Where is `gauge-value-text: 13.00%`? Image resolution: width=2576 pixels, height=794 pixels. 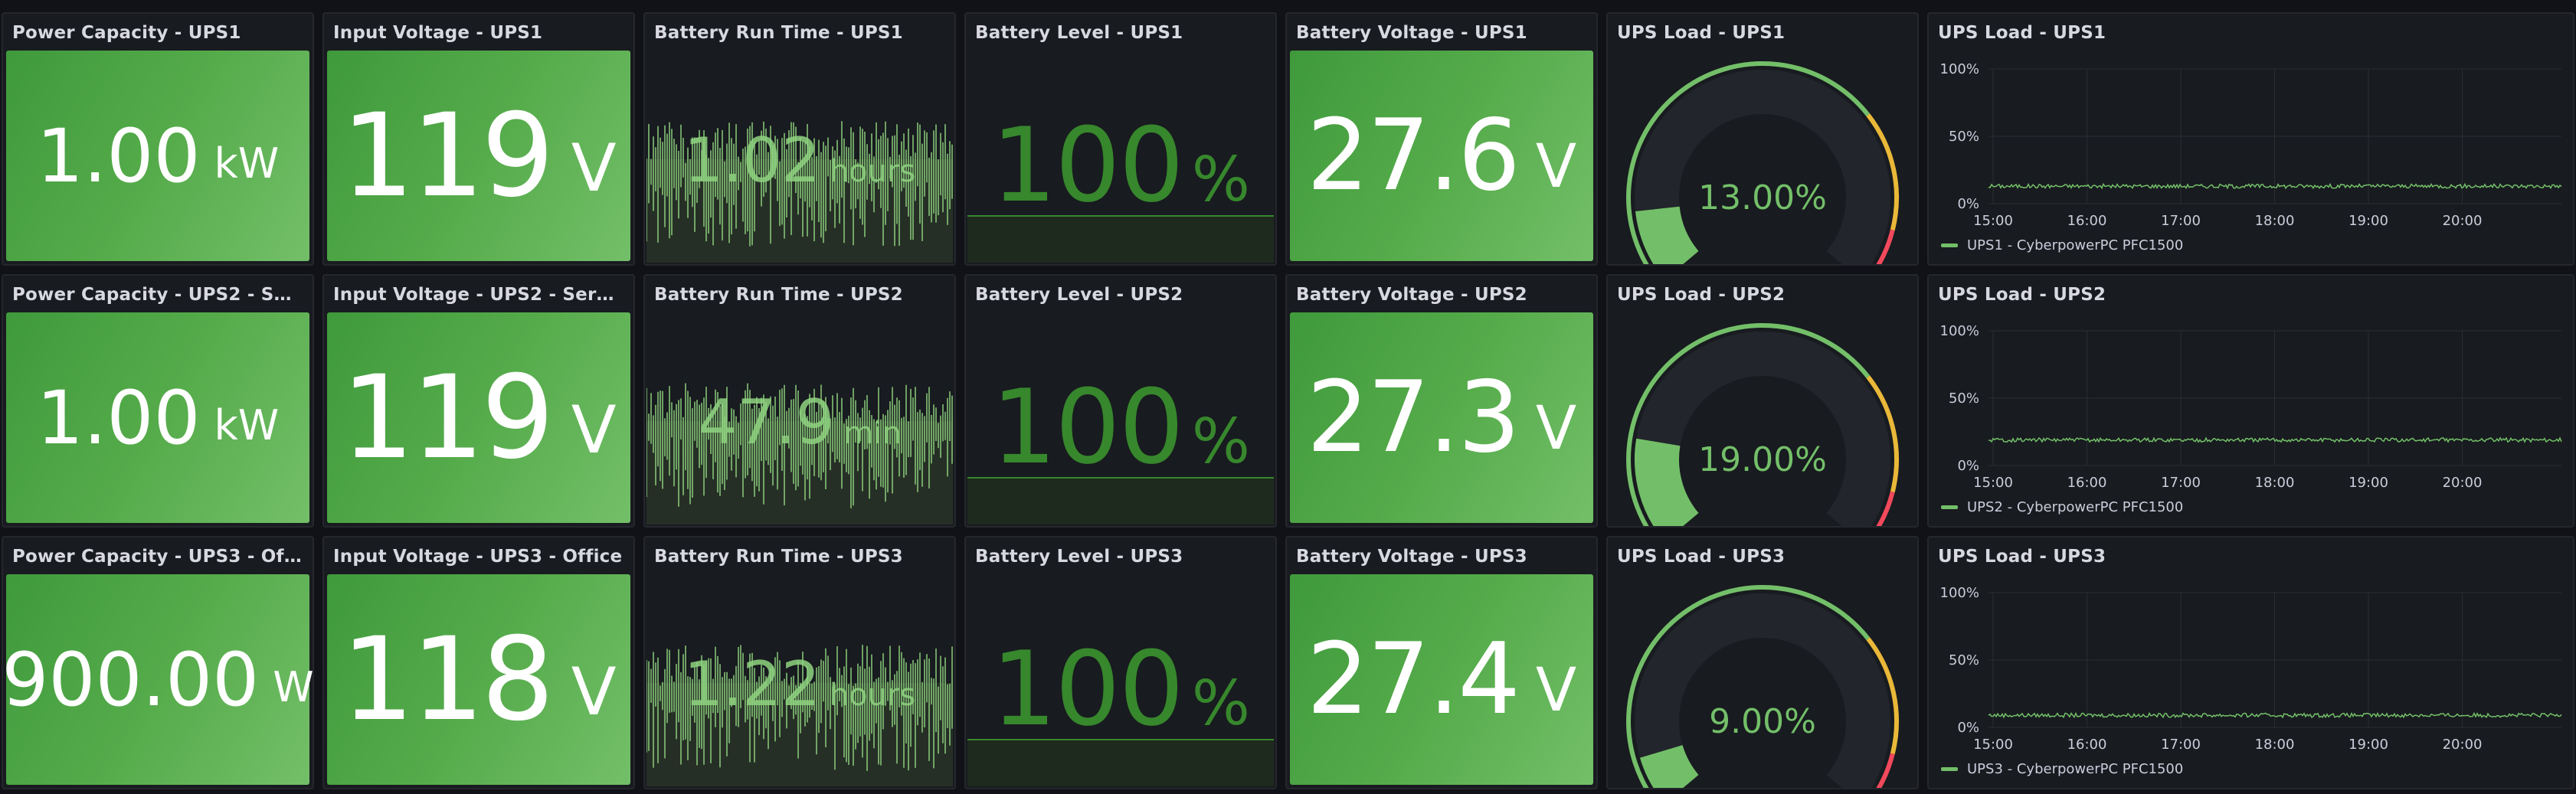 gauge-value-text: 13.00% is located at coordinates (1762, 197).